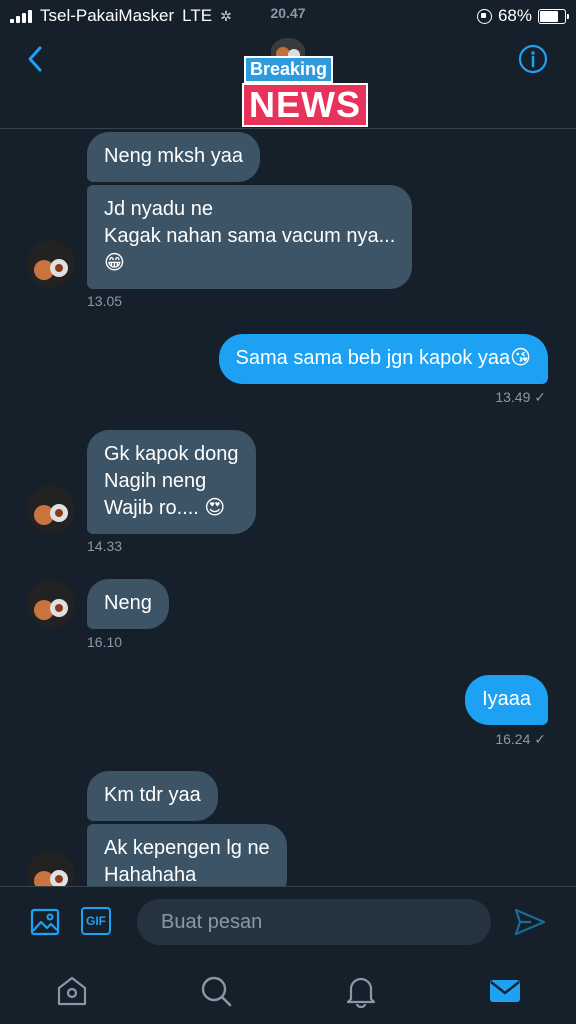 Image resolution: width=576 pixels, height=1024 pixels. Describe the element at coordinates (383, 359) in the screenshot. I see `message-bubble-outgoing: Sama sama beb jgn kapok yaa😘` at that location.